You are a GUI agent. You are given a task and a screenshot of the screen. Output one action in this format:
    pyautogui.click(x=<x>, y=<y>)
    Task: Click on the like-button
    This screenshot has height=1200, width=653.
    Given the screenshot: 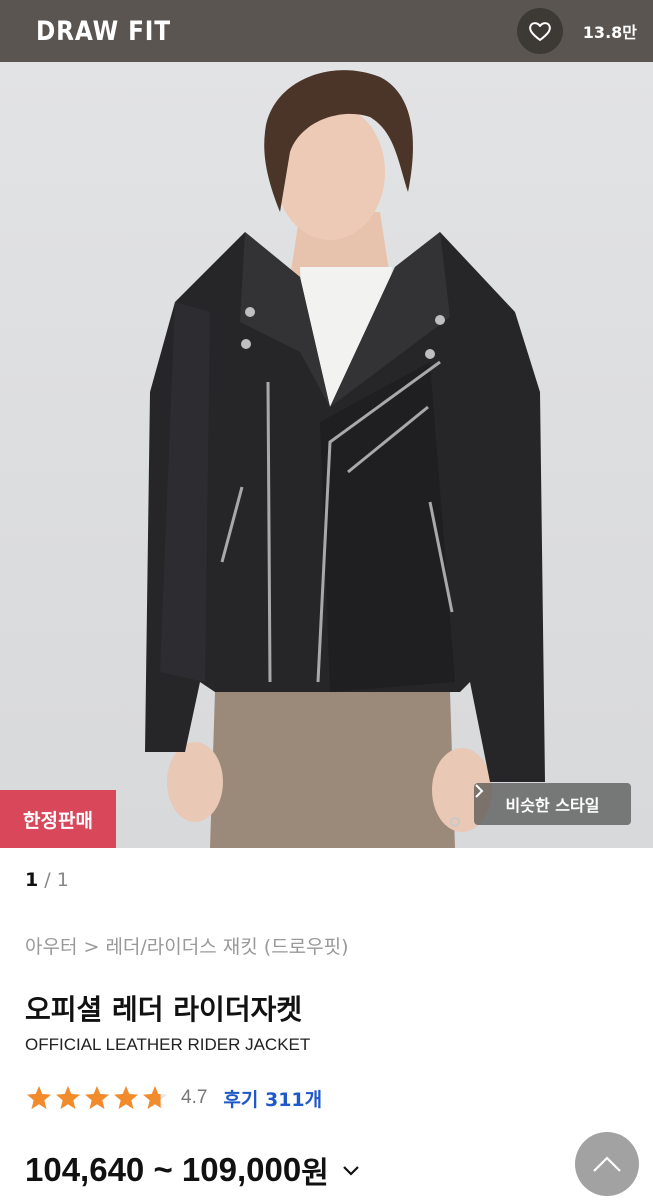 What is the action you would take?
    pyautogui.click(x=539, y=31)
    